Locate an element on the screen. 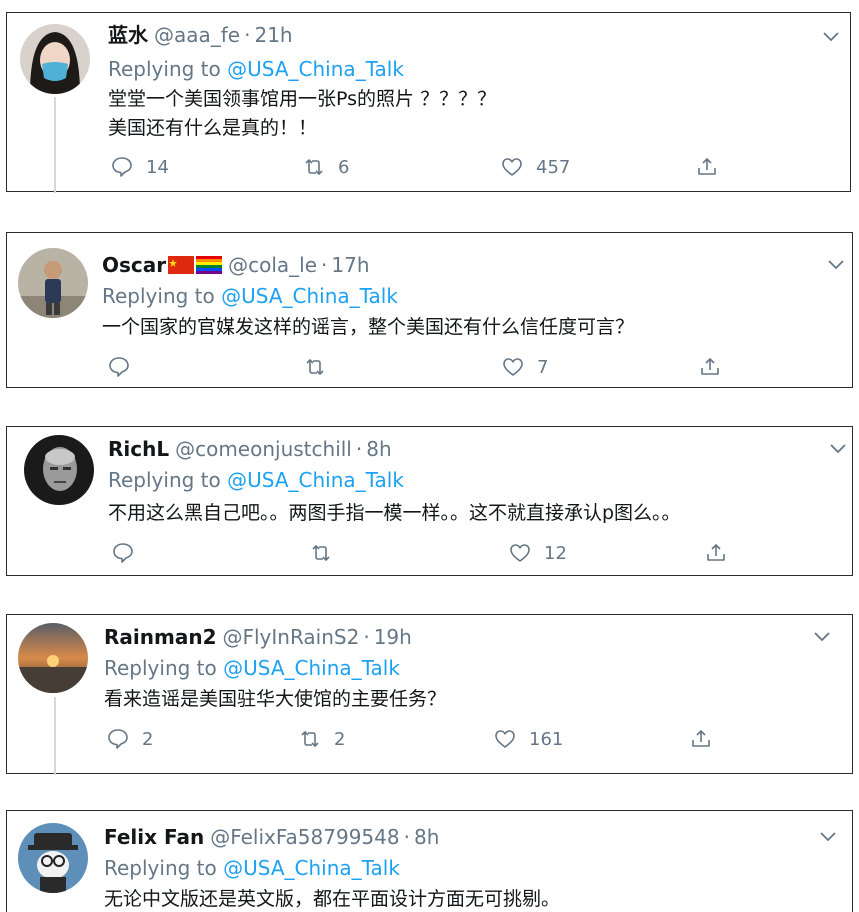 This screenshot has width=859, height=912. tweet-text-line: 一个国家的官媒发这样的谣言，整个美国还有什么信任度可言？ is located at coordinates (368, 327).